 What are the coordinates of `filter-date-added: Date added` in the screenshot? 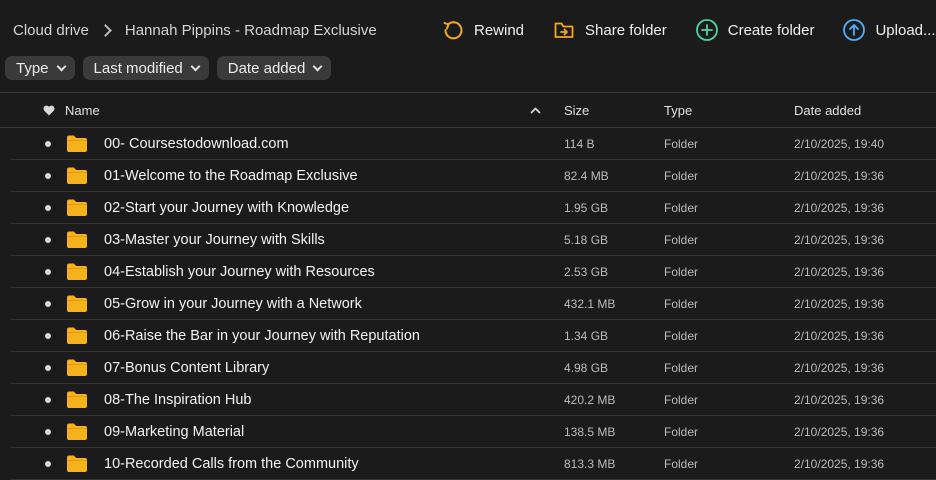 It's located at (274, 68).